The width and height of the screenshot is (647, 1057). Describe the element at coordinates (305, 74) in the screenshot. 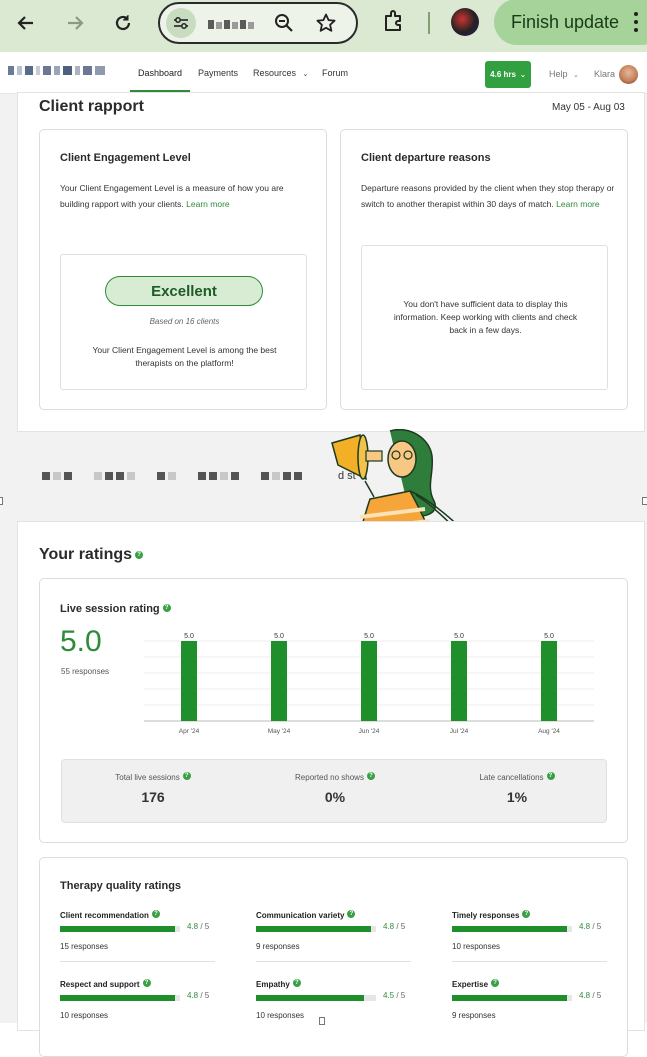

I see `chevron-down-icon: ⌄` at that location.